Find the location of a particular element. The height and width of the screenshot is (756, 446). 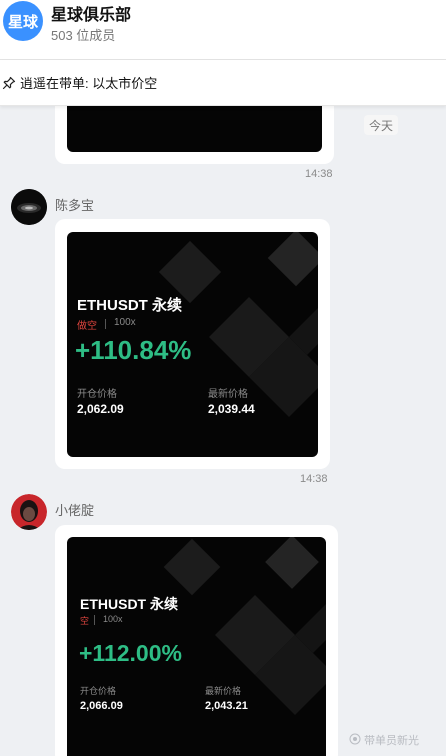

watermark: 带单员新光 is located at coordinates (384, 740).